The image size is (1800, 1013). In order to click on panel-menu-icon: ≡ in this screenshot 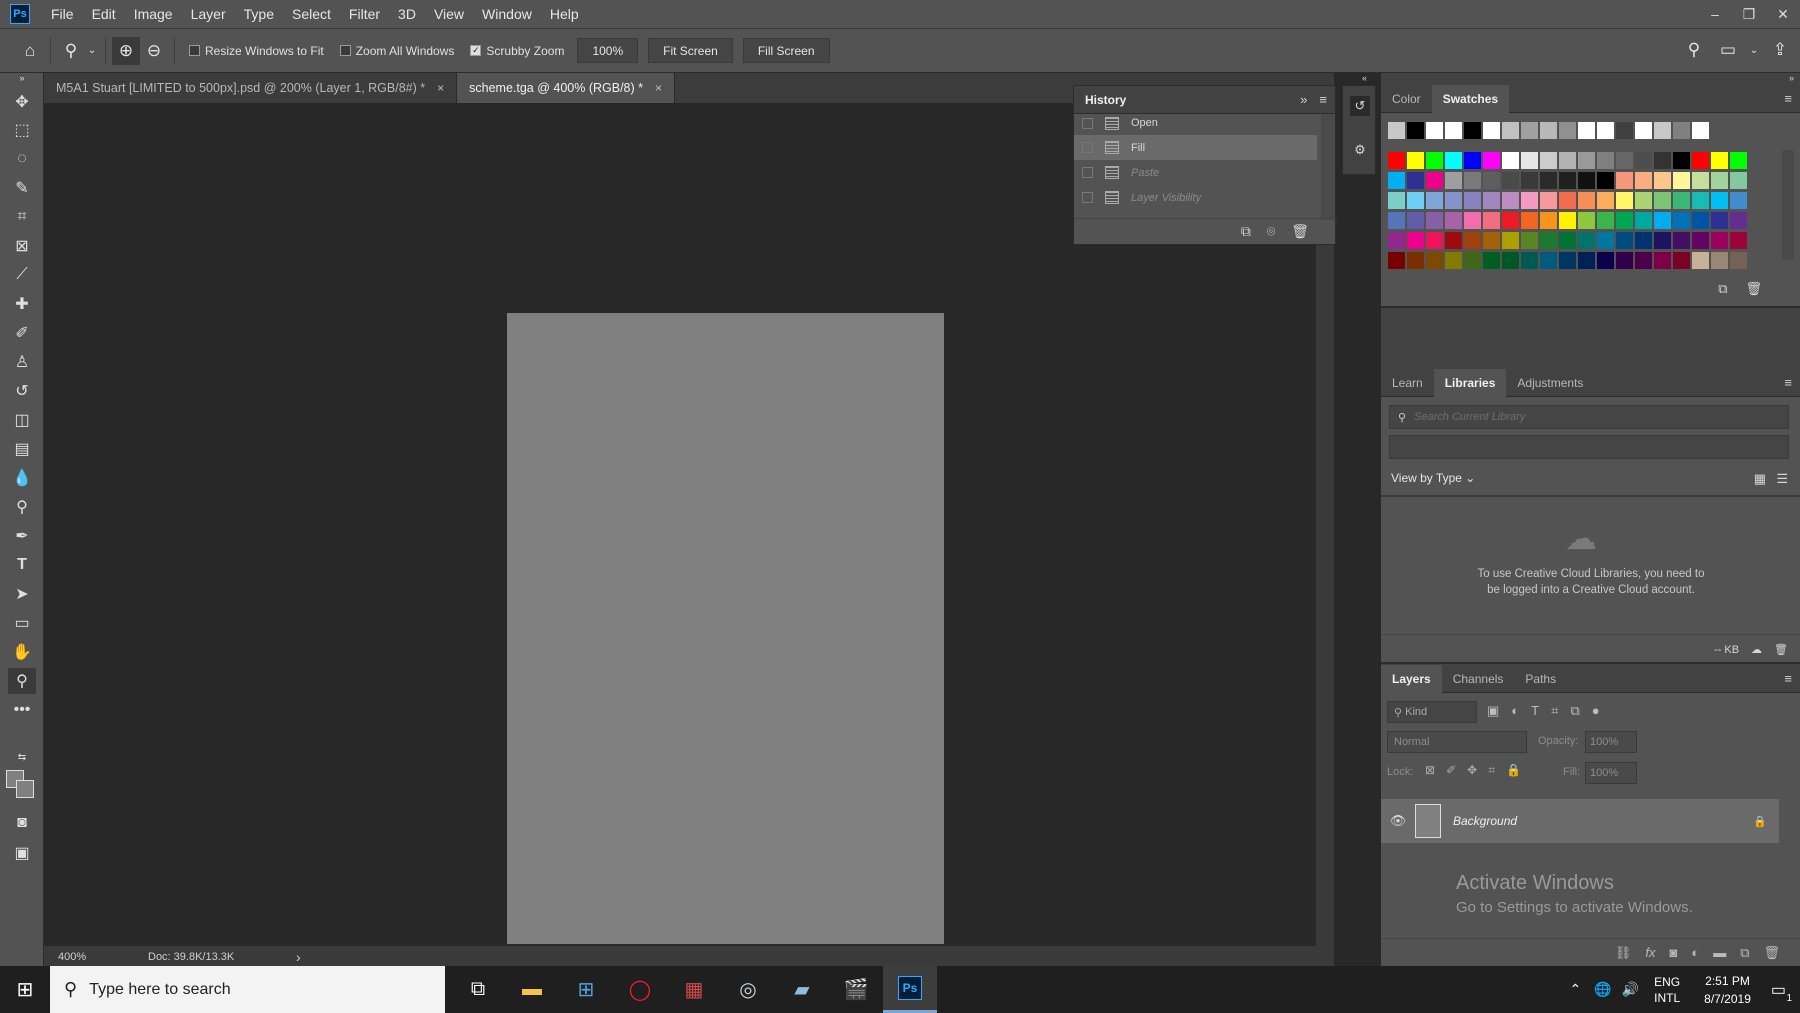, I will do `click(1323, 99)`.